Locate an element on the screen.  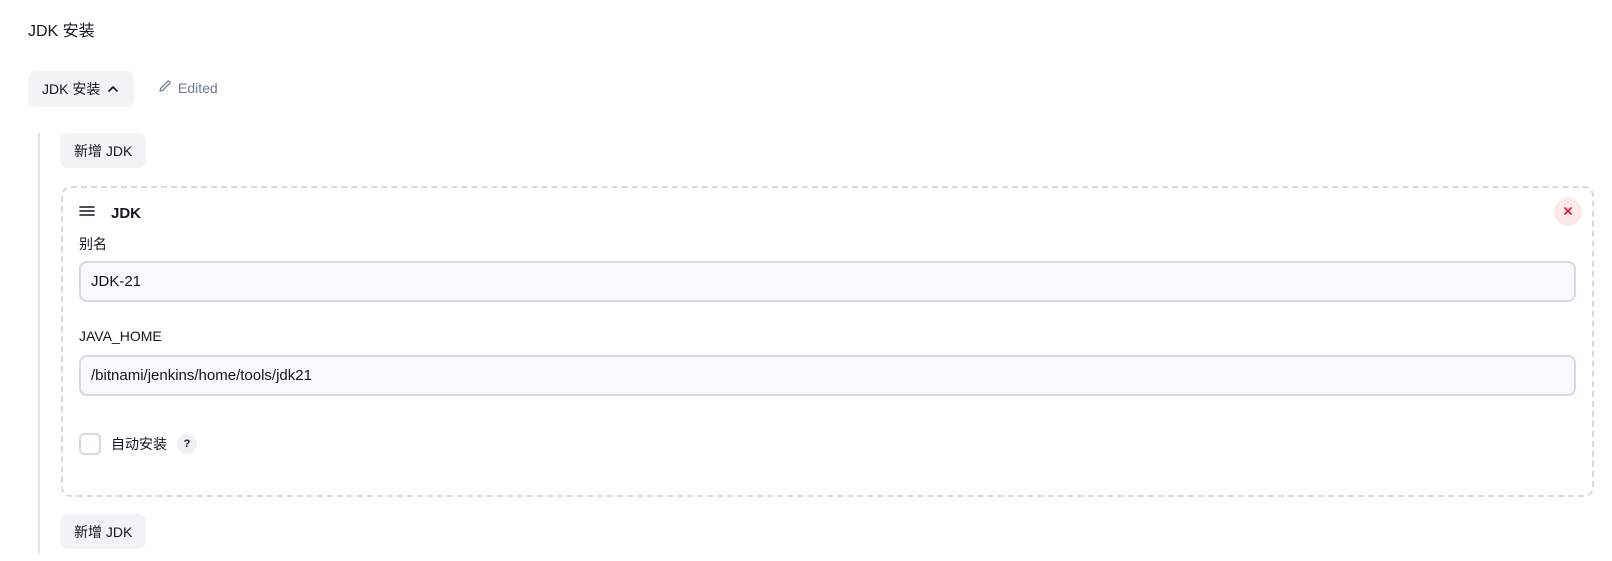
drag-handle-icon is located at coordinates (87, 213).